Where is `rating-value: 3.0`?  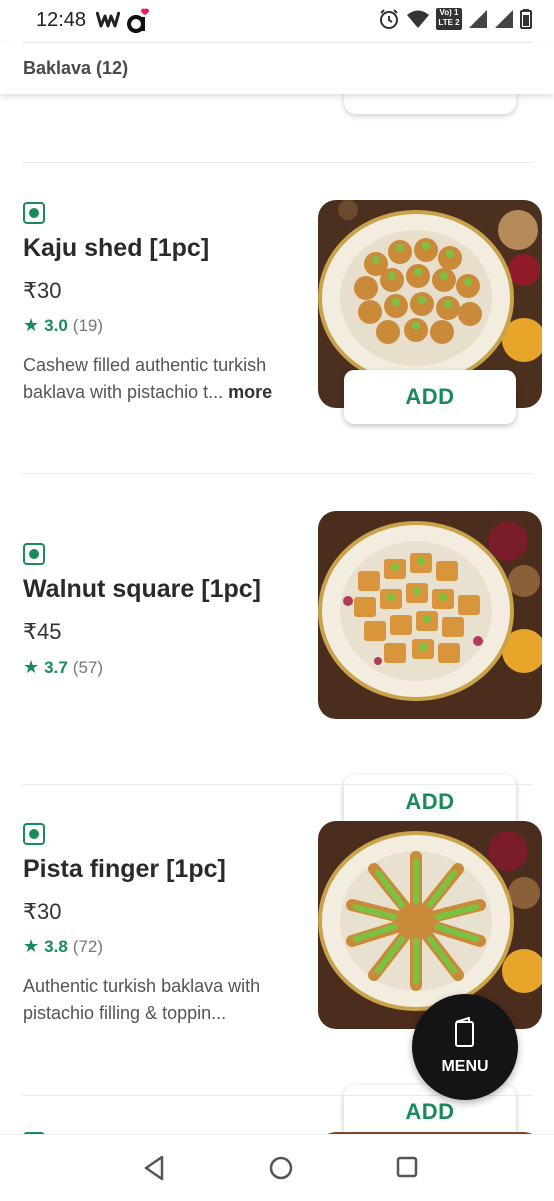 rating-value: 3.0 is located at coordinates (56, 325).